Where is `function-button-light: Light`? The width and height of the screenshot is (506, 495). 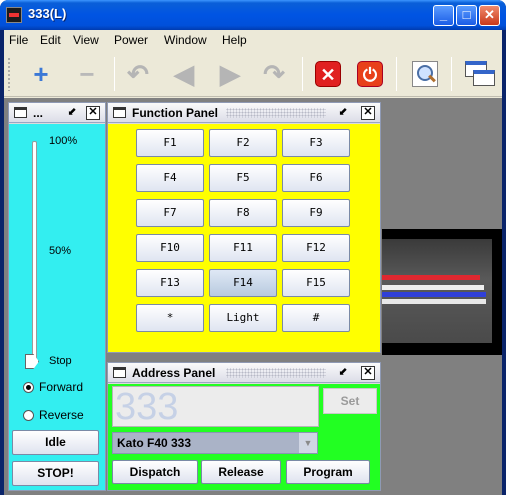
function-button-light: Light is located at coordinates (243, 318).